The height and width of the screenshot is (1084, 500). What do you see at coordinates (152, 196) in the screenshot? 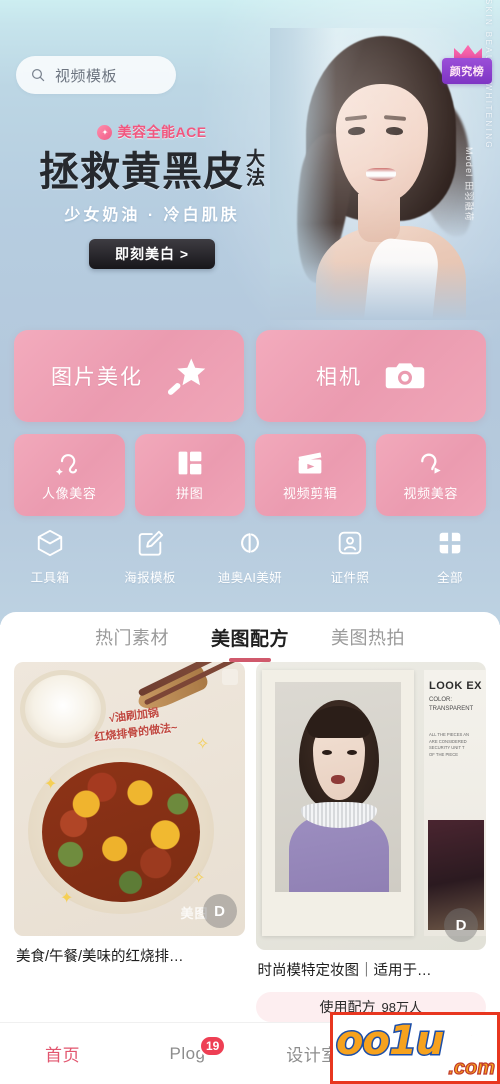
I see `promo-banner: ✦ 美容全能ACE 拯救黄黑皮大法 少女奶油 · 冷白肌肤 即刻美白 >` at bounding box center [152, 196].